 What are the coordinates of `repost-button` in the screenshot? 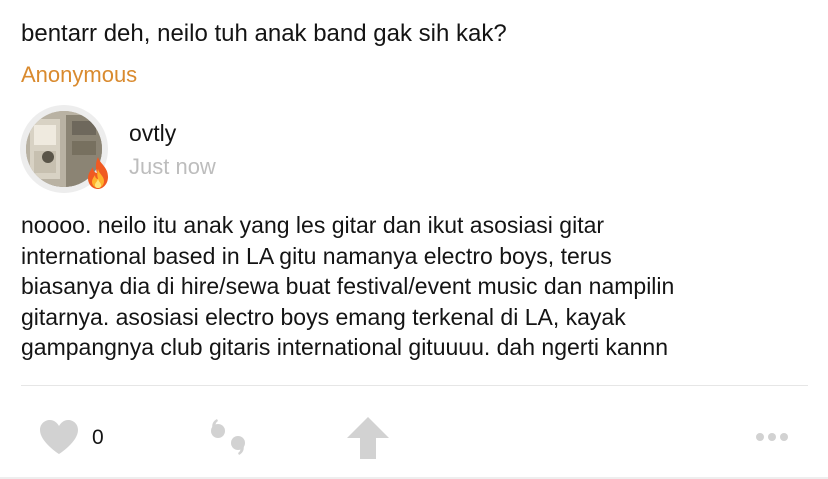 It's located at (368, 438).